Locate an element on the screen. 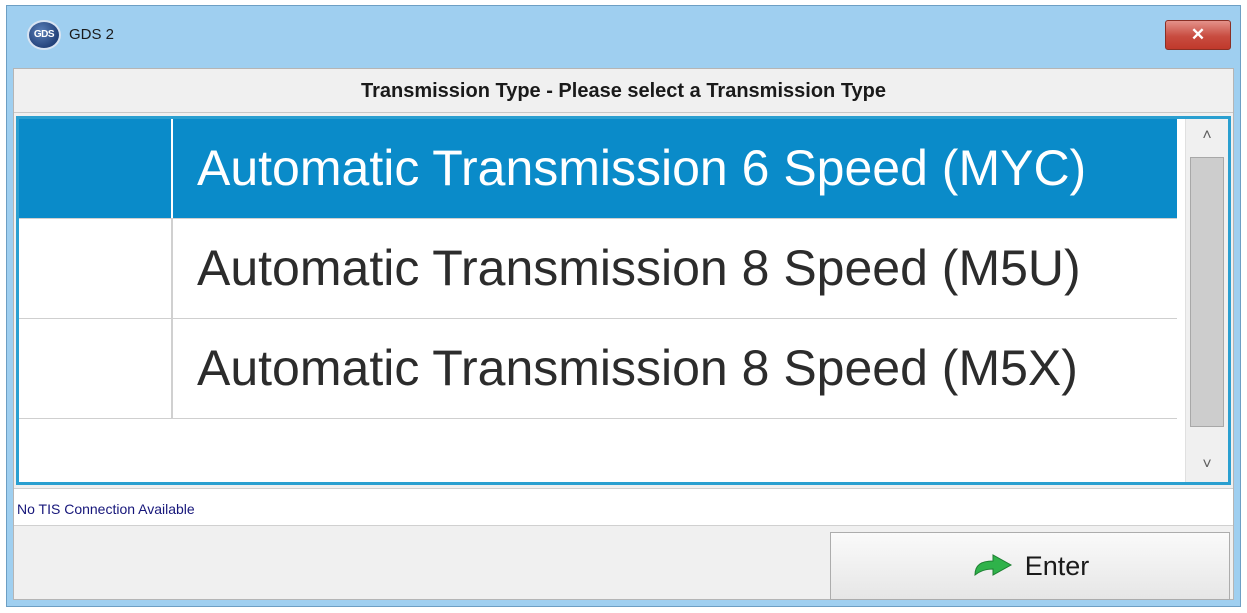  enter-button: Enter is located at coordinates (1030, 566).